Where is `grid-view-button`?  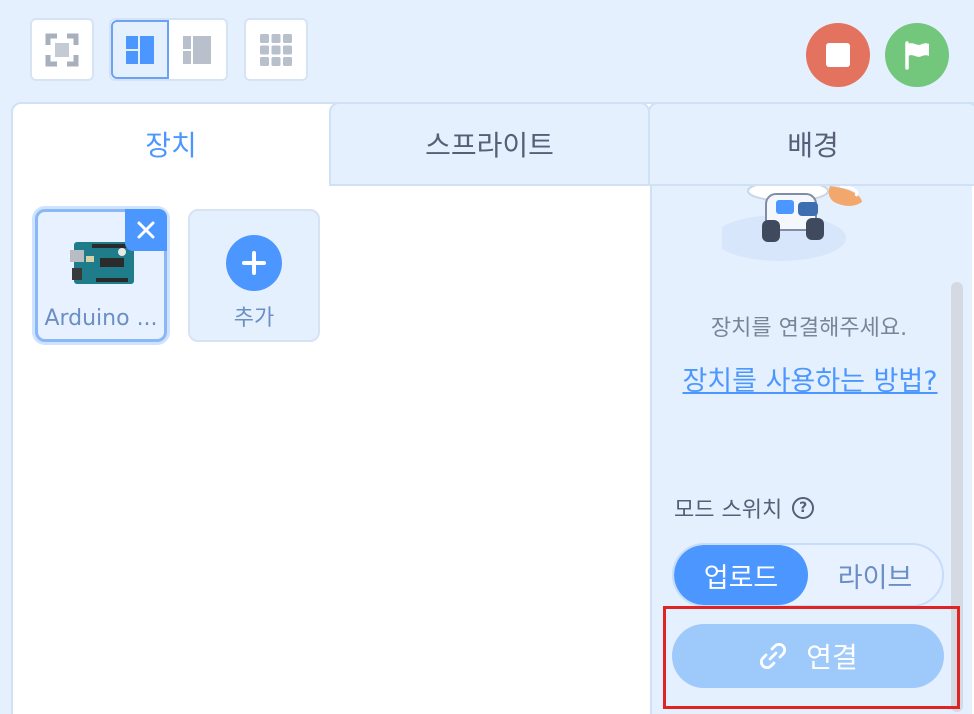 grid-view-button is located at coordinates (276, 49).